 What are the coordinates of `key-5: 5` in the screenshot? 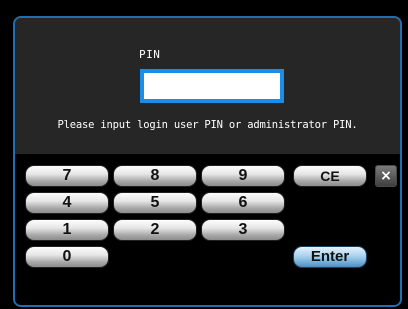 It's located at (155, 203).